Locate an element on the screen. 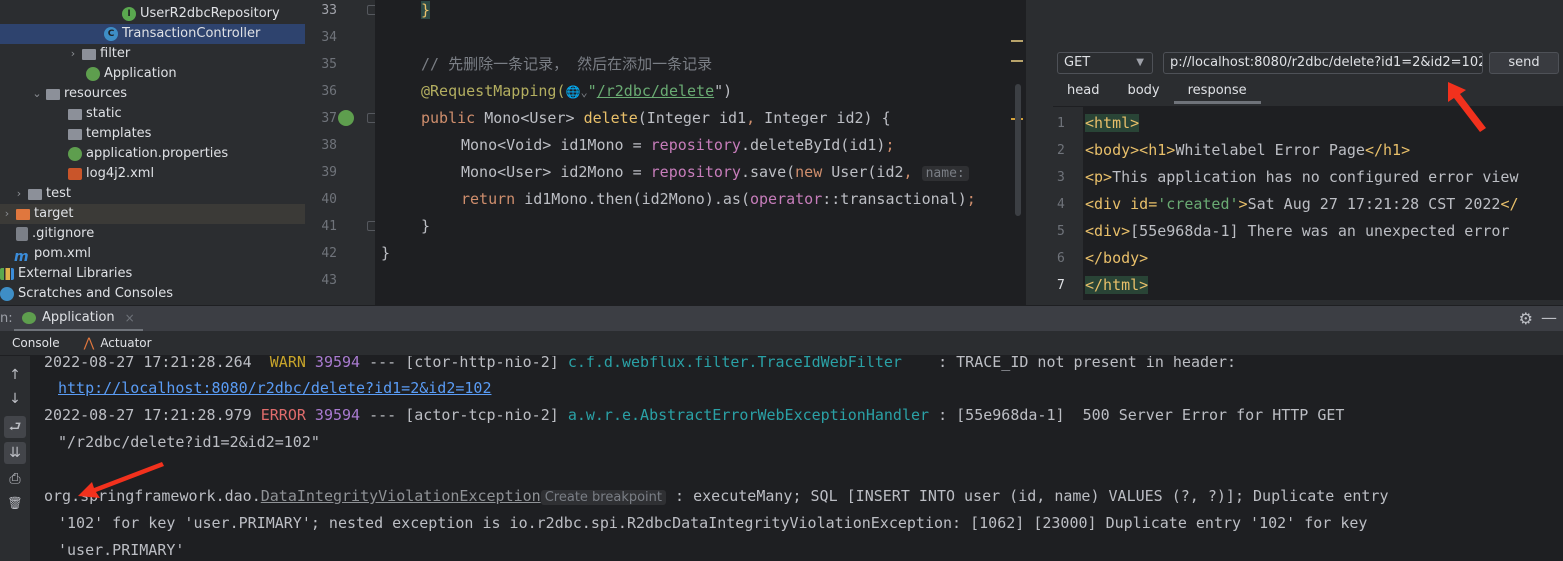 The image size is (1563, 561). code-token: Mono<User> id2Mono = is located at coordinates (556, 172).